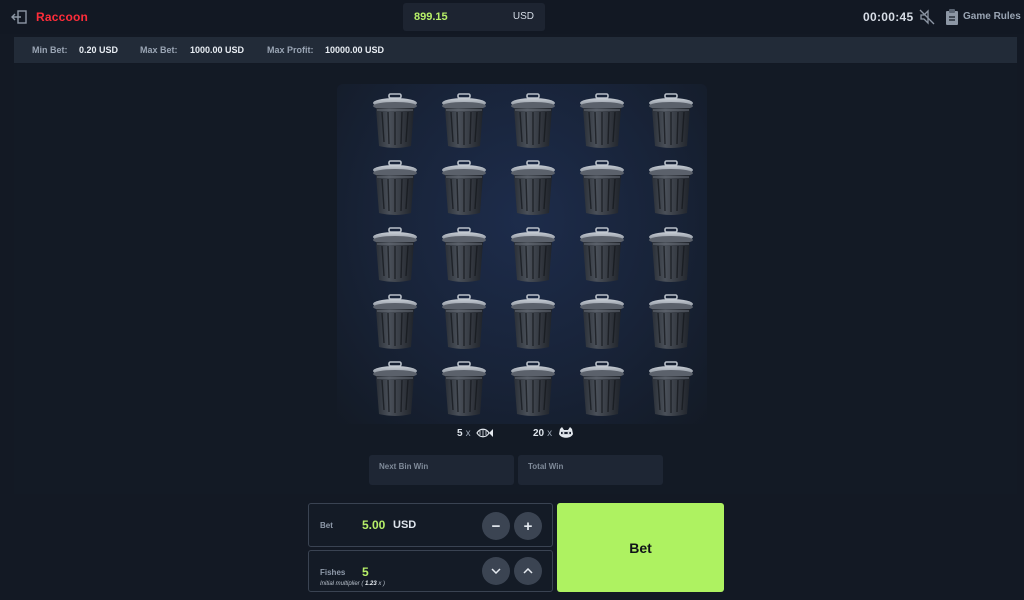  I want to click on decrease-bet-button: −, so click(496, 526).